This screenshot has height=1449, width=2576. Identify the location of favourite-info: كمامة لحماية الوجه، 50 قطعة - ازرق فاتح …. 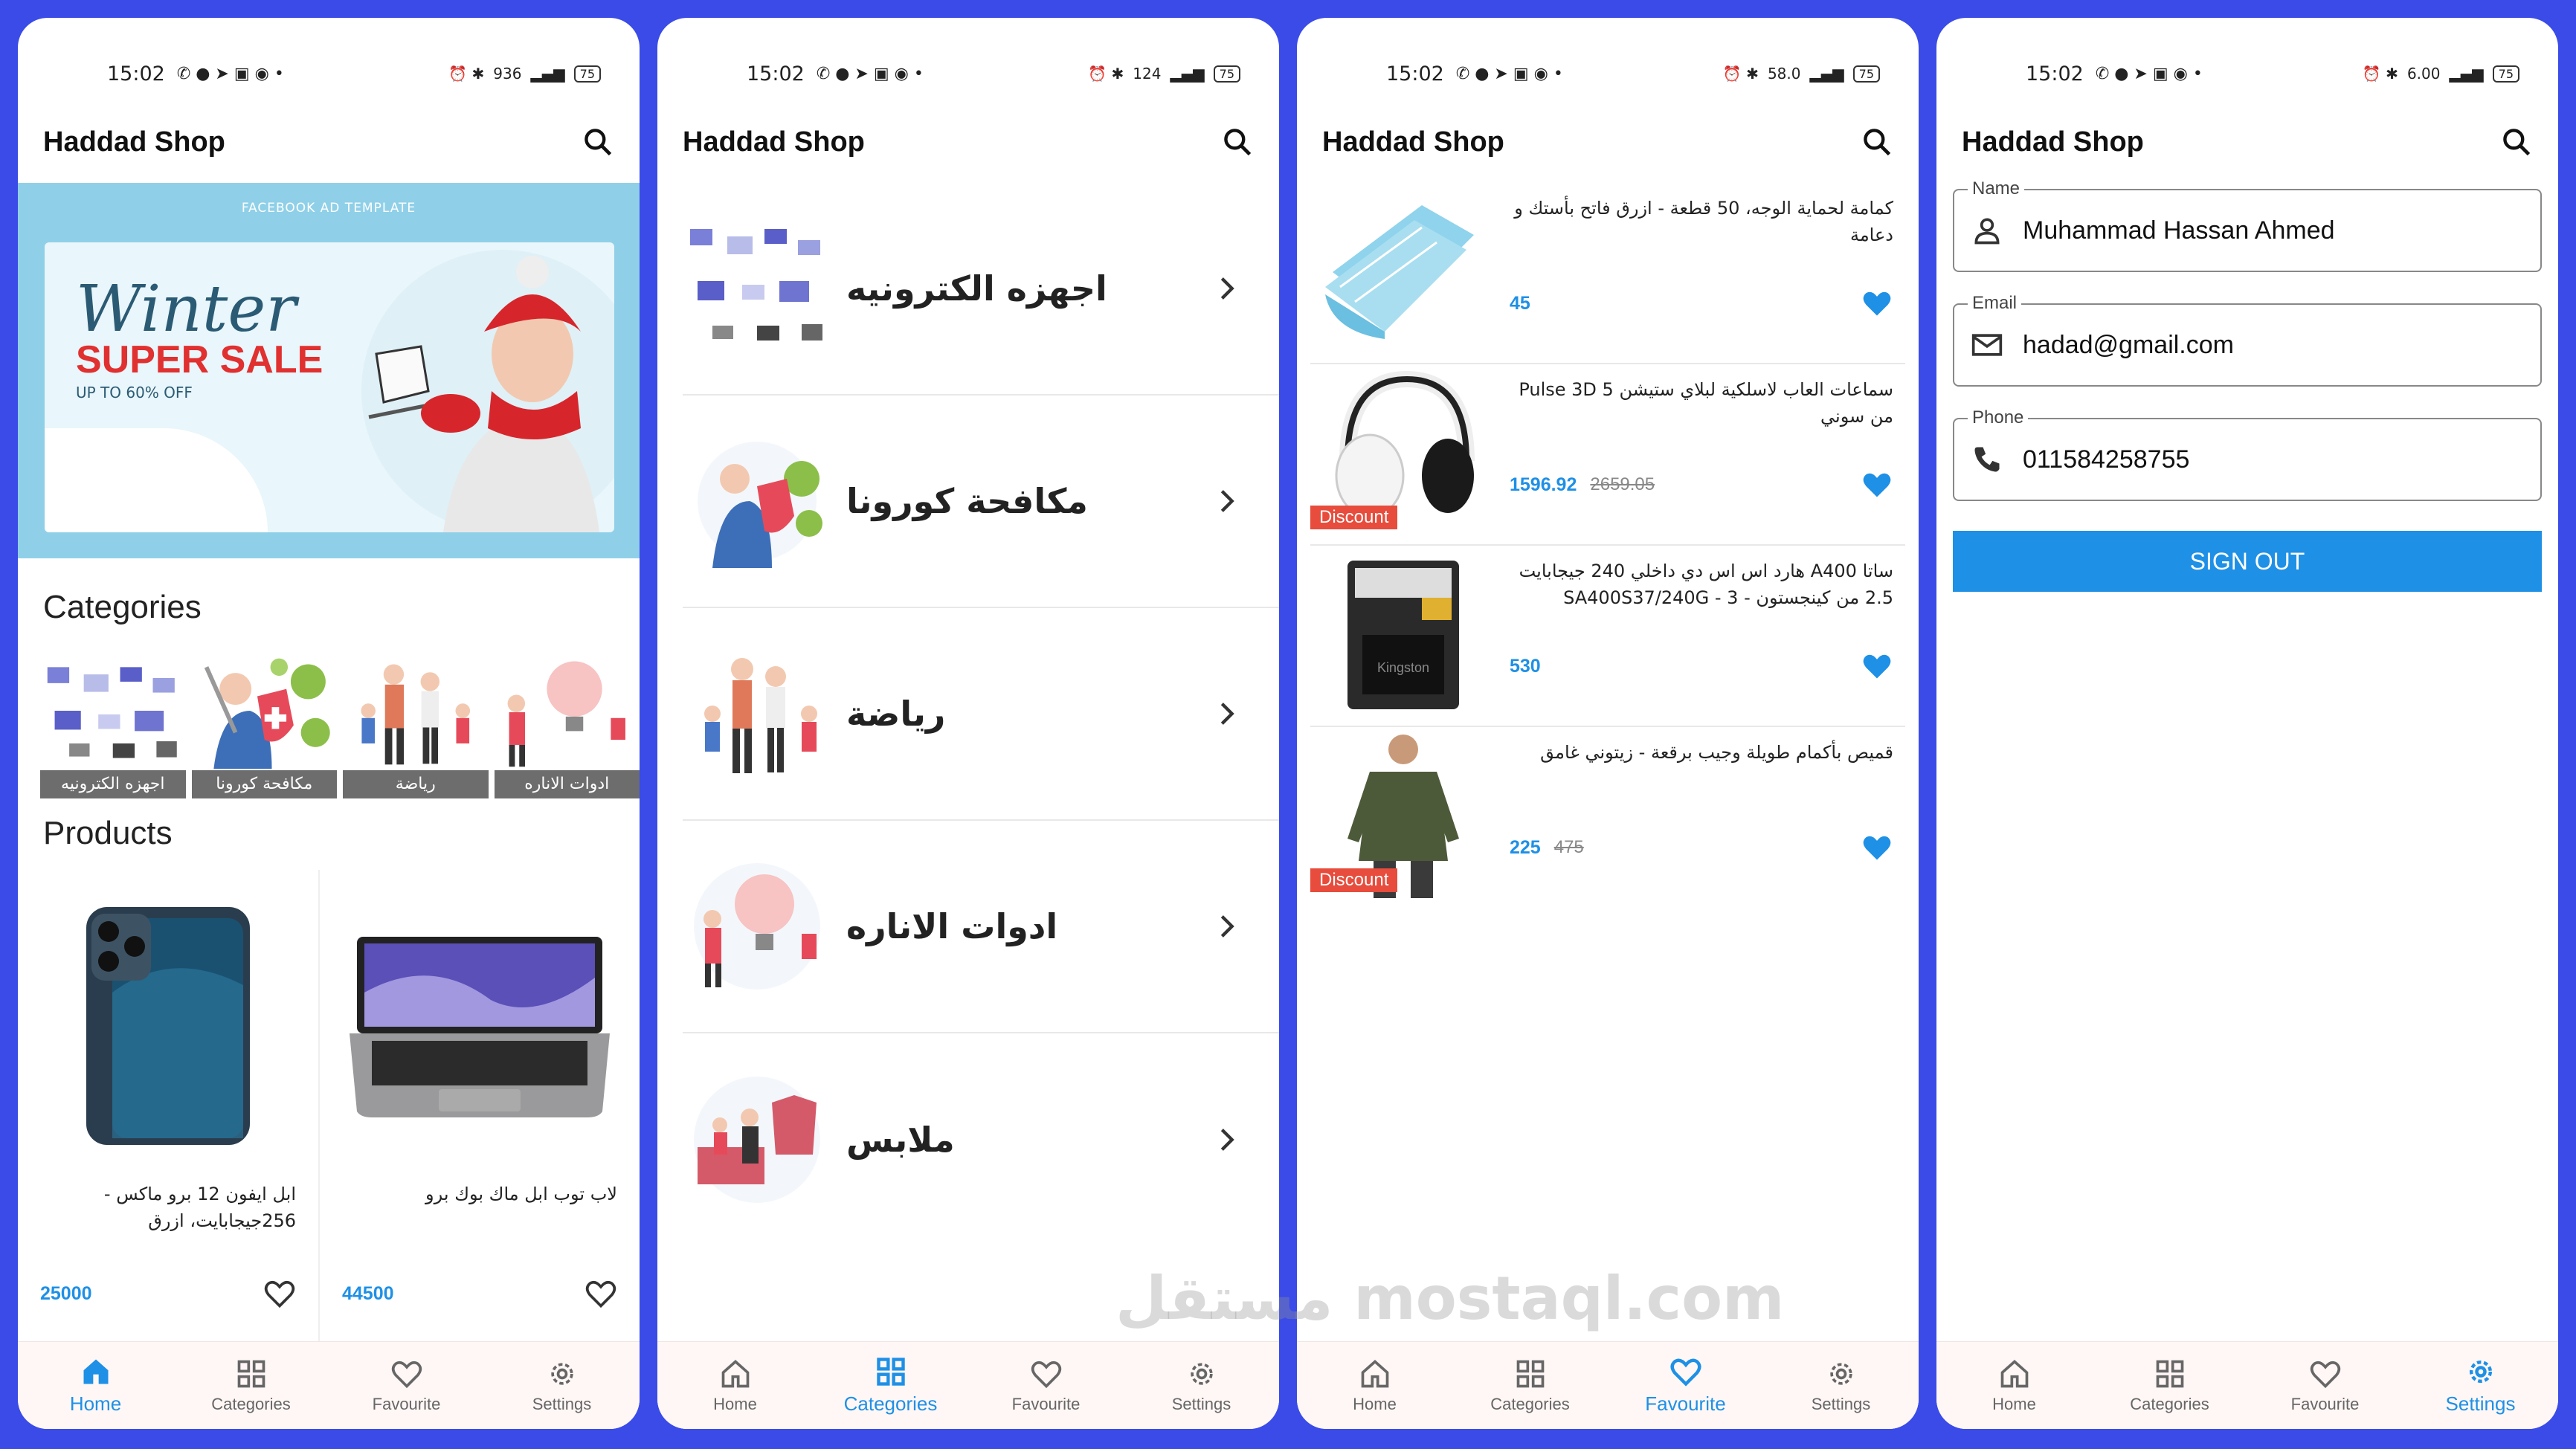
(1697, 273).